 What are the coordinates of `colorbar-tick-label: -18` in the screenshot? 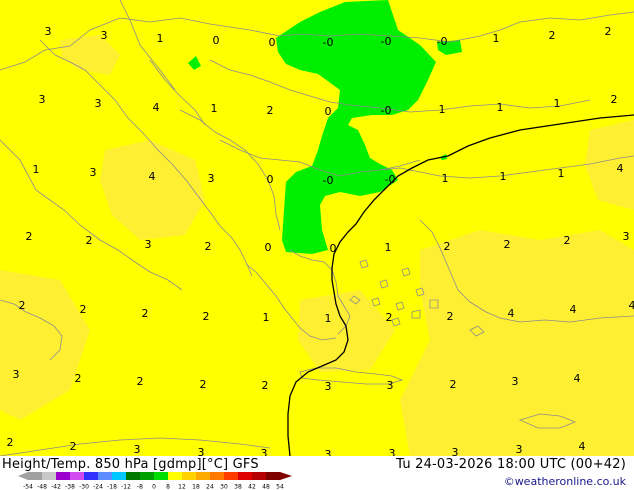 It's located at (112, 487).